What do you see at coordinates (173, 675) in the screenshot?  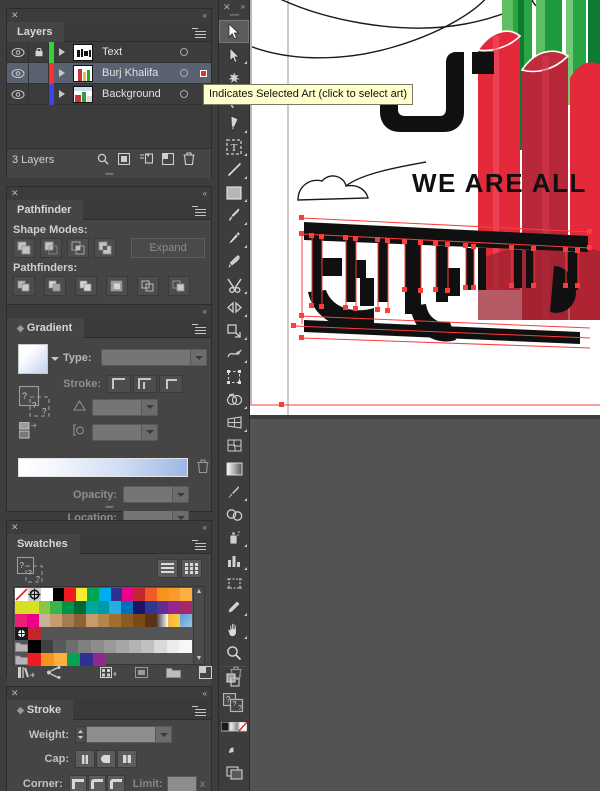 I see `new-swatch-folder-icon` at bounding box center [173, 675].